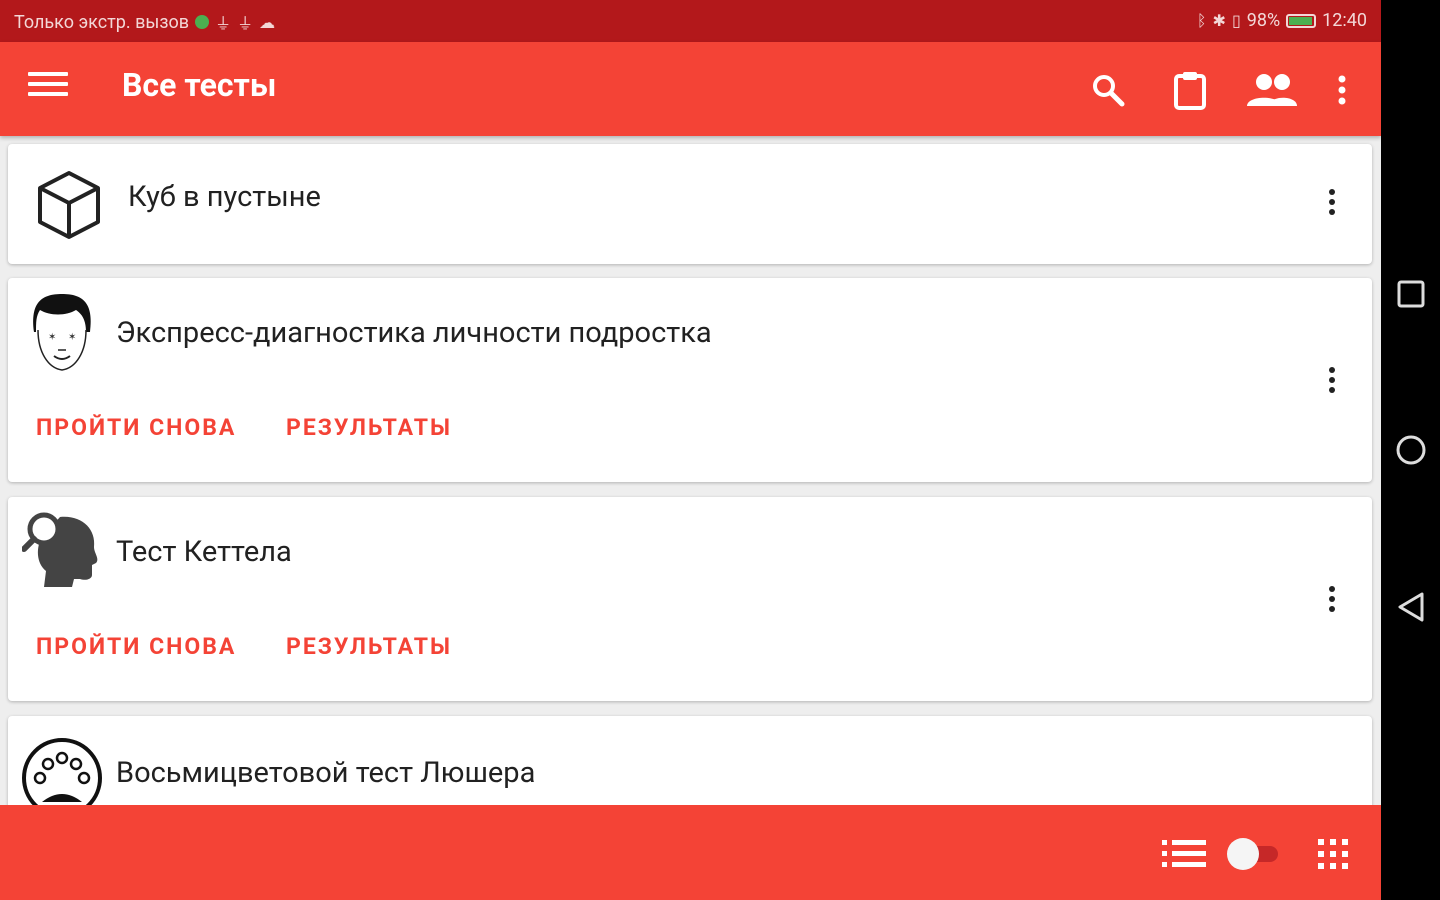  I want to click on status-right: ᛒ ✱ ▯ 98% 12:40, so click(1282, 20).